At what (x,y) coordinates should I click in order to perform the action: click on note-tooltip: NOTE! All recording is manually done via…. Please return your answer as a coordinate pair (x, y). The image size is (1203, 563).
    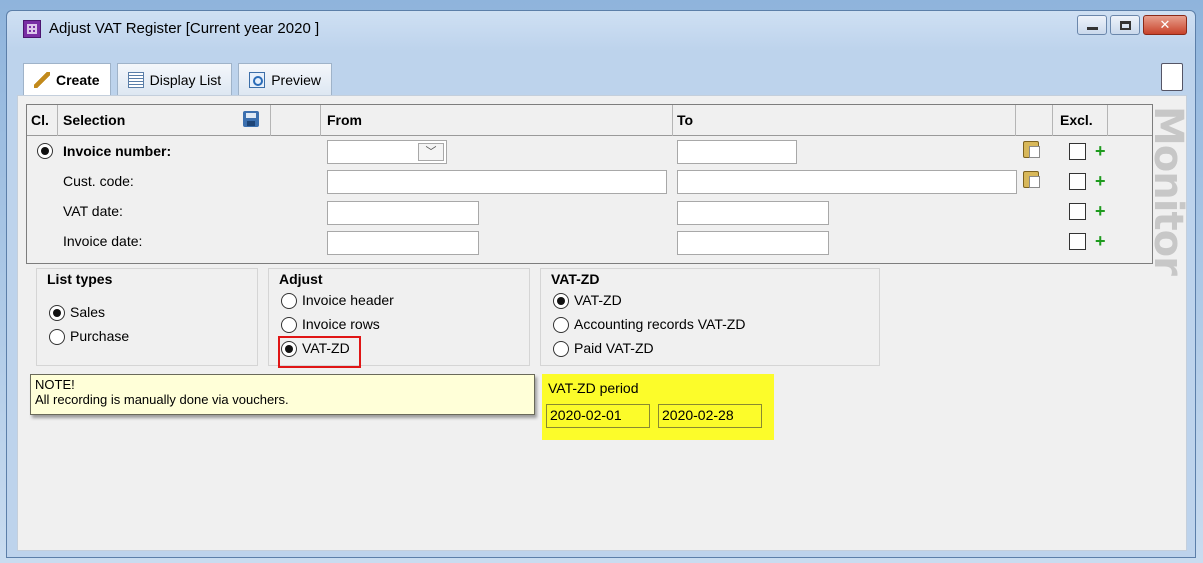
    Looking at the image, I should click on (282, 394).